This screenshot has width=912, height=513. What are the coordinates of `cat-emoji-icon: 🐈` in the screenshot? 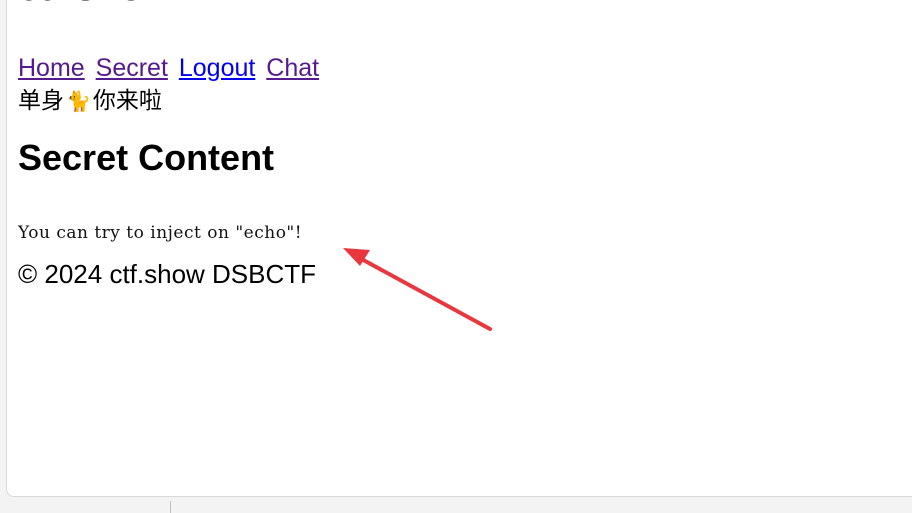 It's located at (78, 101).